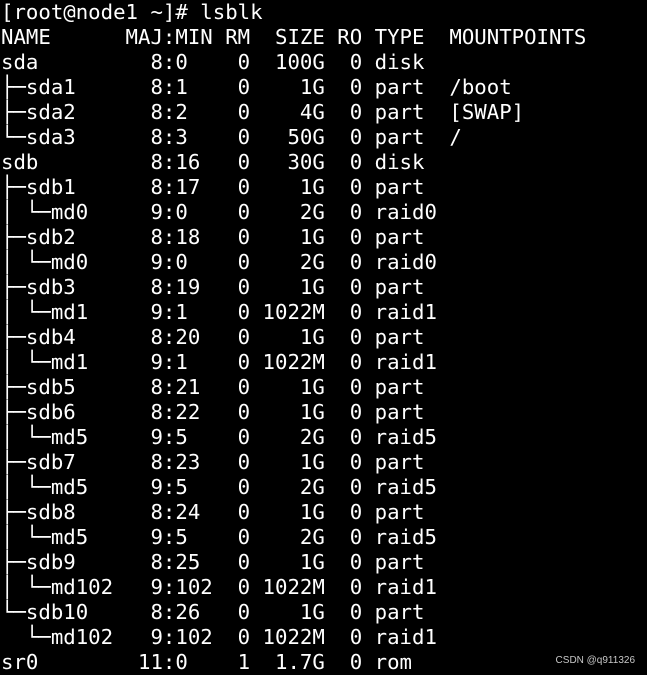  Describe the element at coordinates (213, 512) in the screenshot. I see `device-row-sdb8: ├─sdb8 8:24 0 1G 0 part` at that location.